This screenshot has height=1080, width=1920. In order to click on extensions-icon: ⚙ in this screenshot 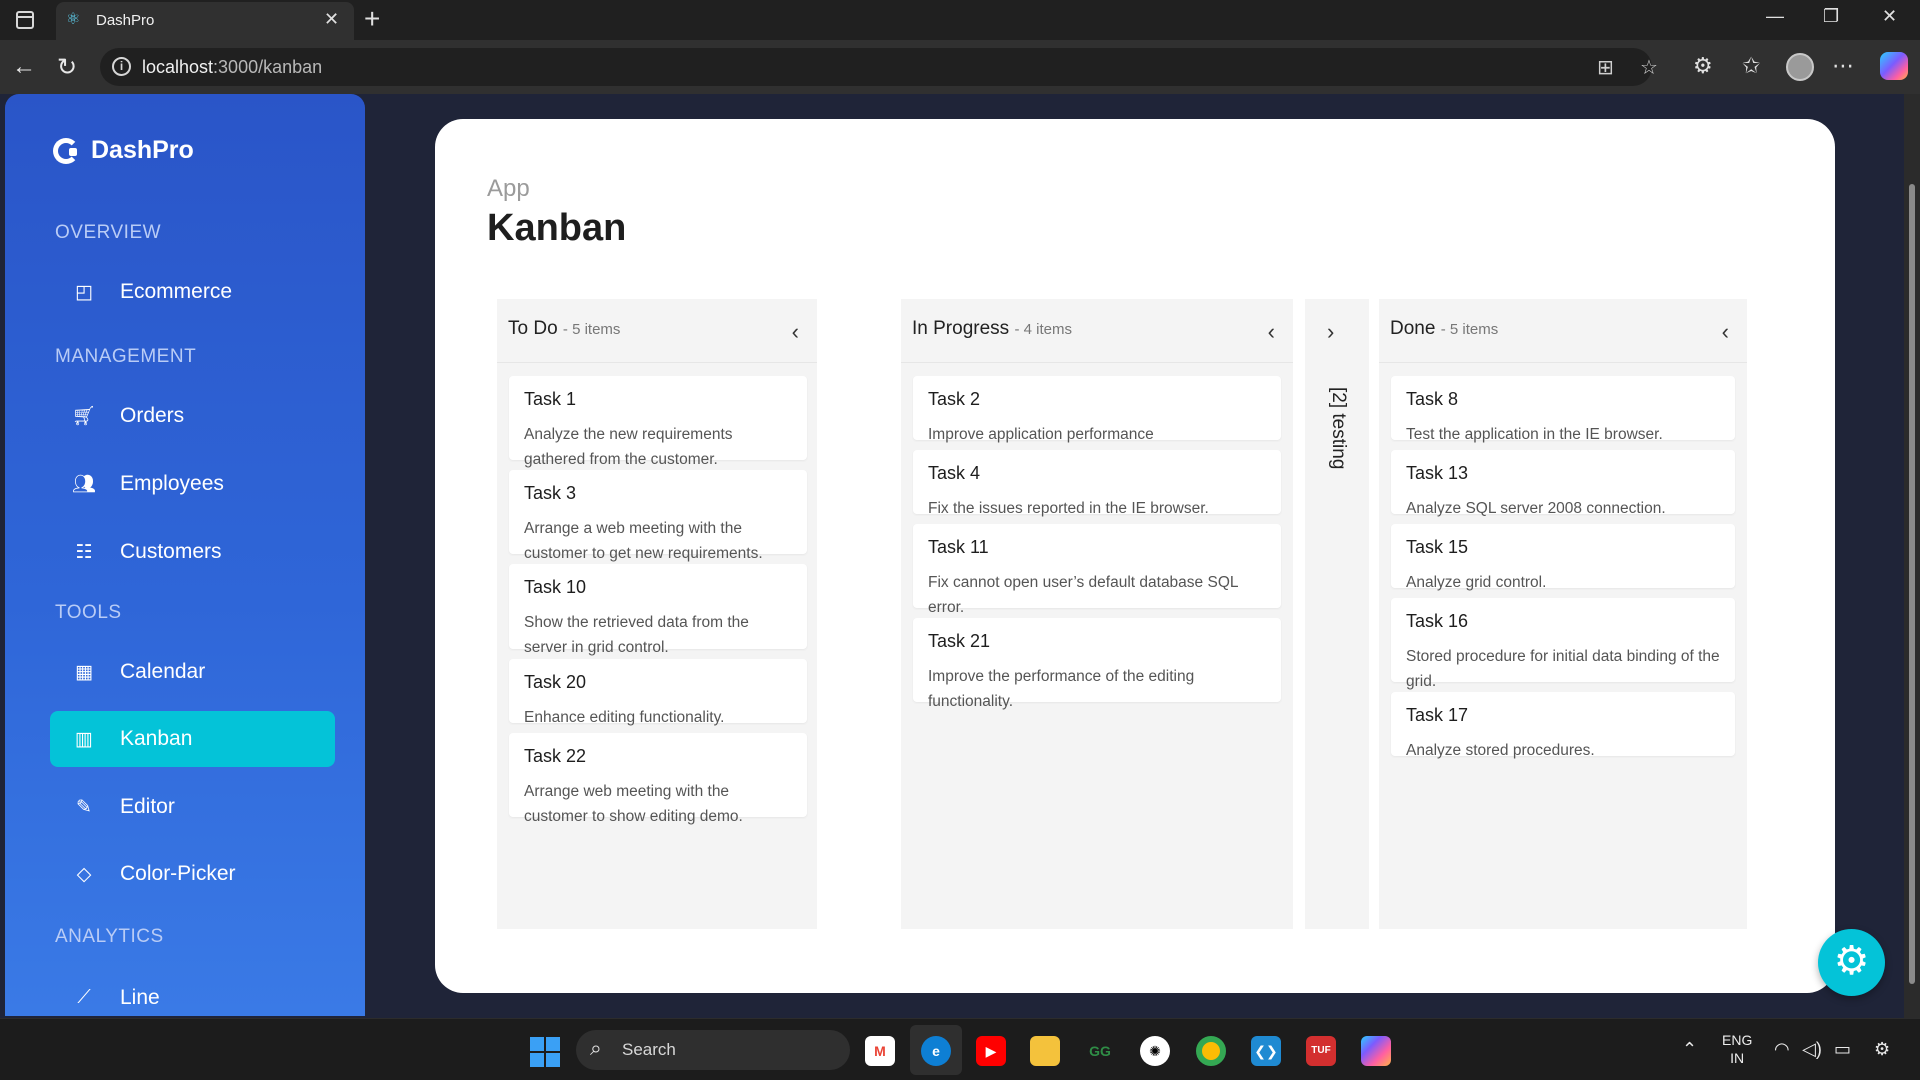, I will do `click(1703, 66)`.